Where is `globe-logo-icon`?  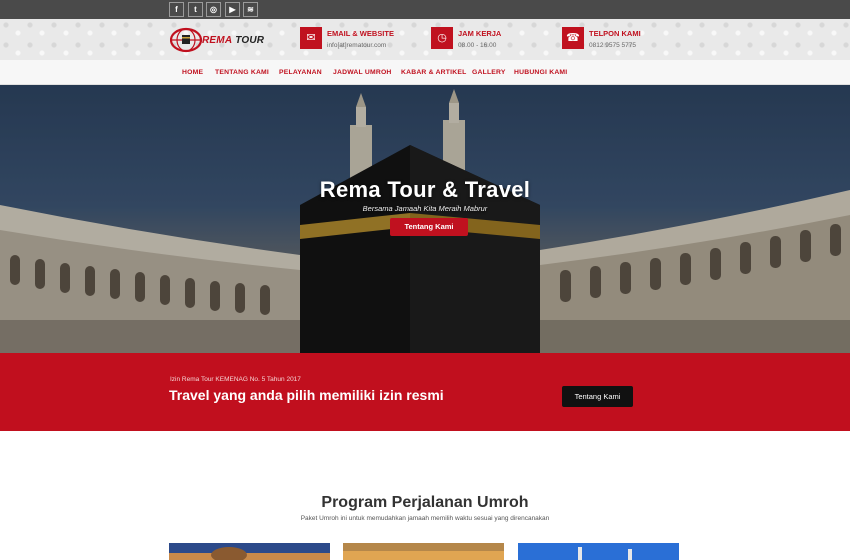
globe-logo-icon is located at coordinates (186, 40).